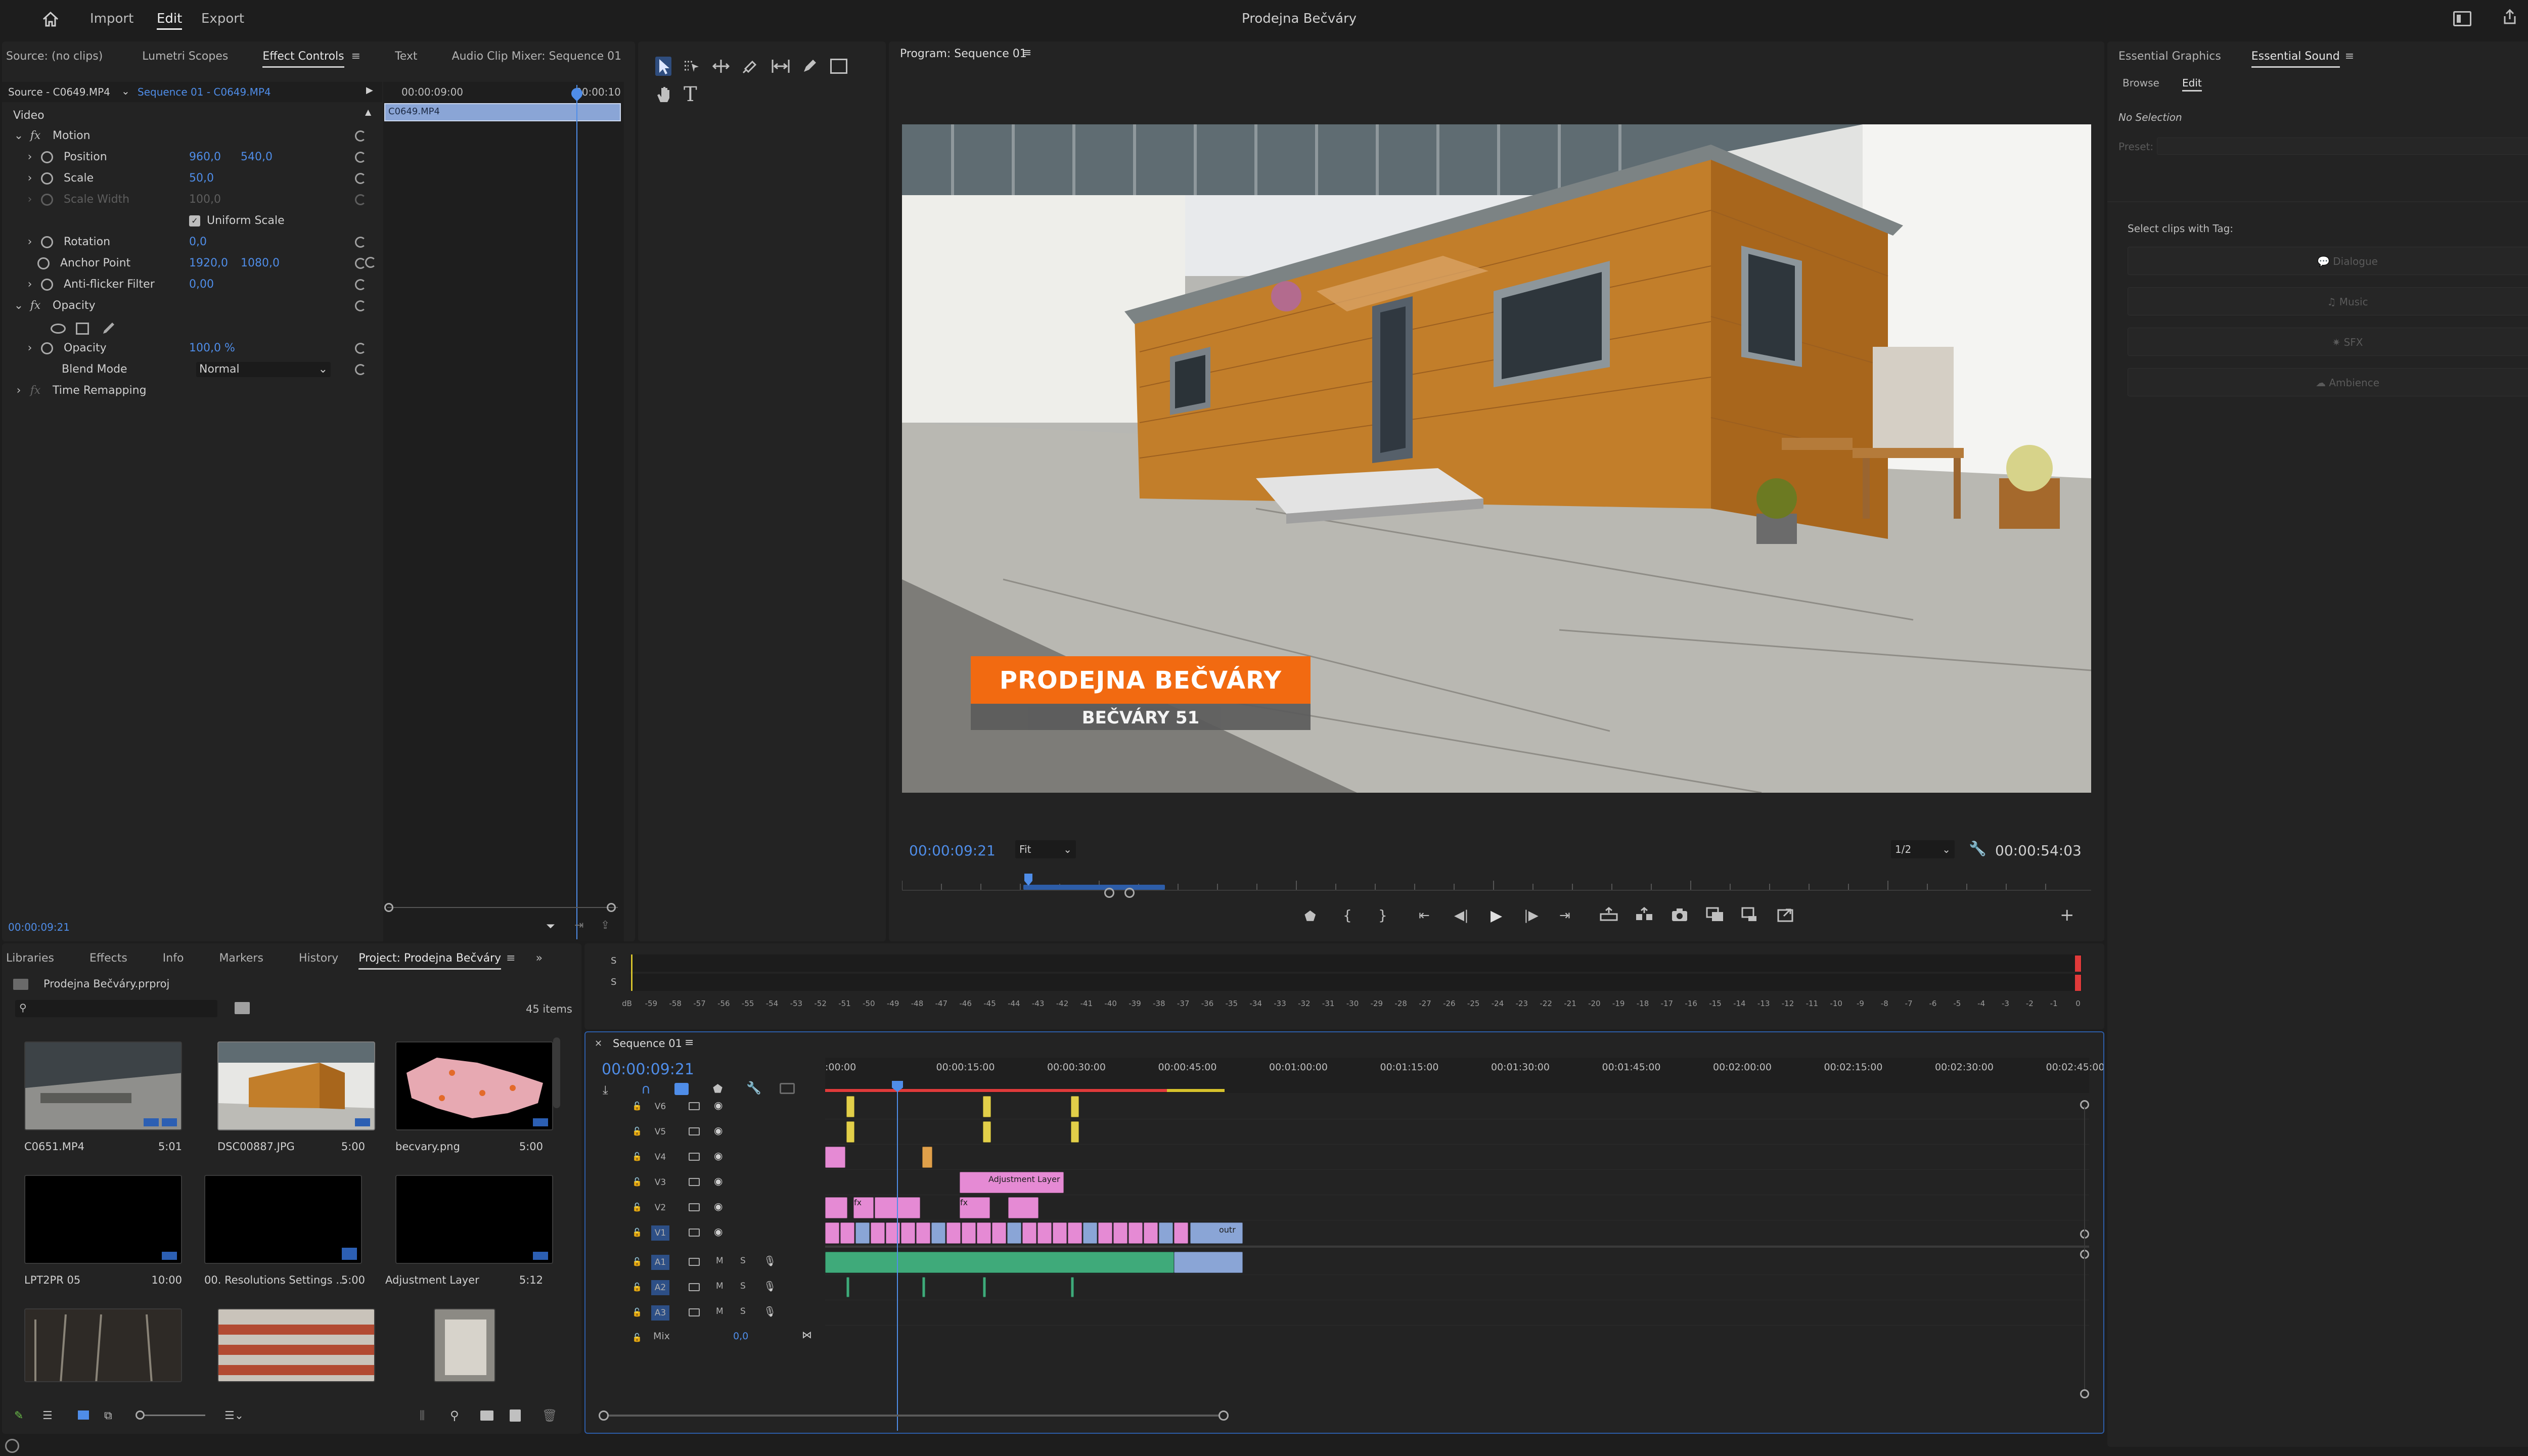 This screenshot has height=1456, width=2528. I want to click on scroll-handle-right, so click(612, 907).